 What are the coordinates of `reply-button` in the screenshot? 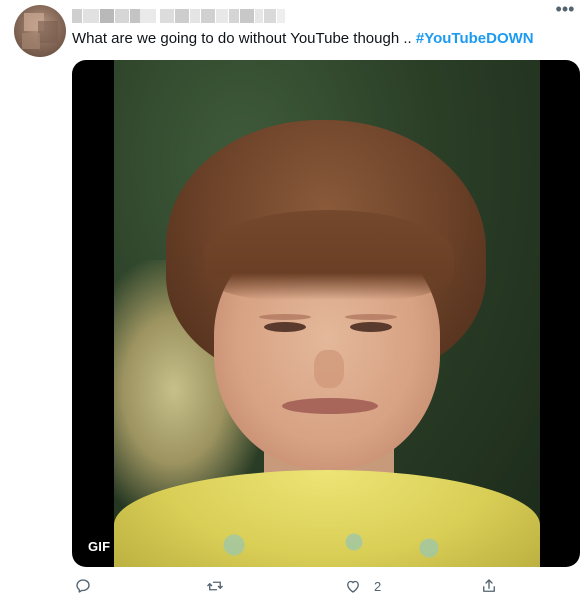 It's located at (83, 586).